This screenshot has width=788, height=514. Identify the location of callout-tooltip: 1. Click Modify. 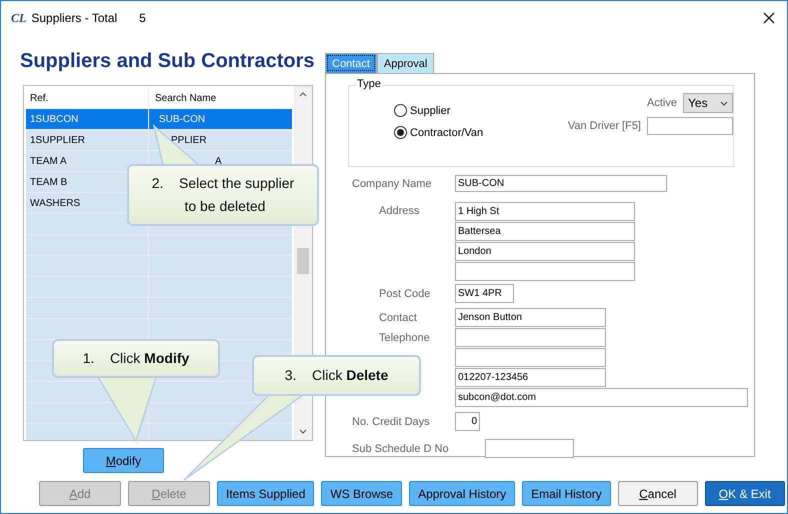
(136, 358).